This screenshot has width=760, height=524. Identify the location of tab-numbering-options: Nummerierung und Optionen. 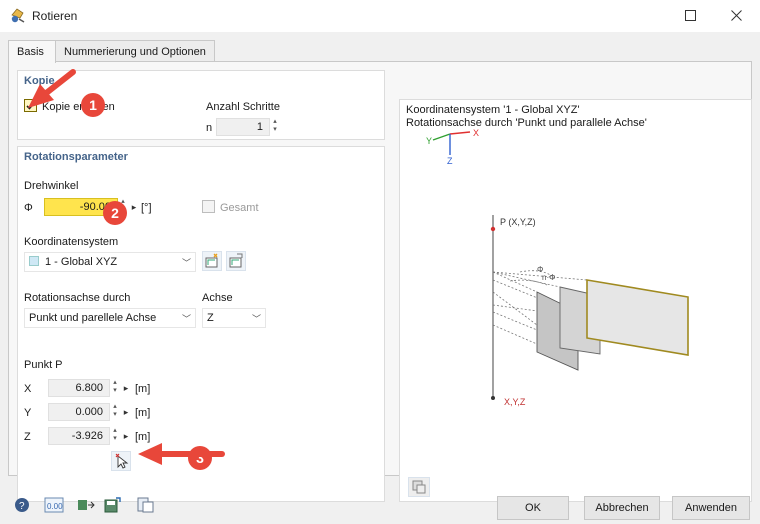
(135, 51).